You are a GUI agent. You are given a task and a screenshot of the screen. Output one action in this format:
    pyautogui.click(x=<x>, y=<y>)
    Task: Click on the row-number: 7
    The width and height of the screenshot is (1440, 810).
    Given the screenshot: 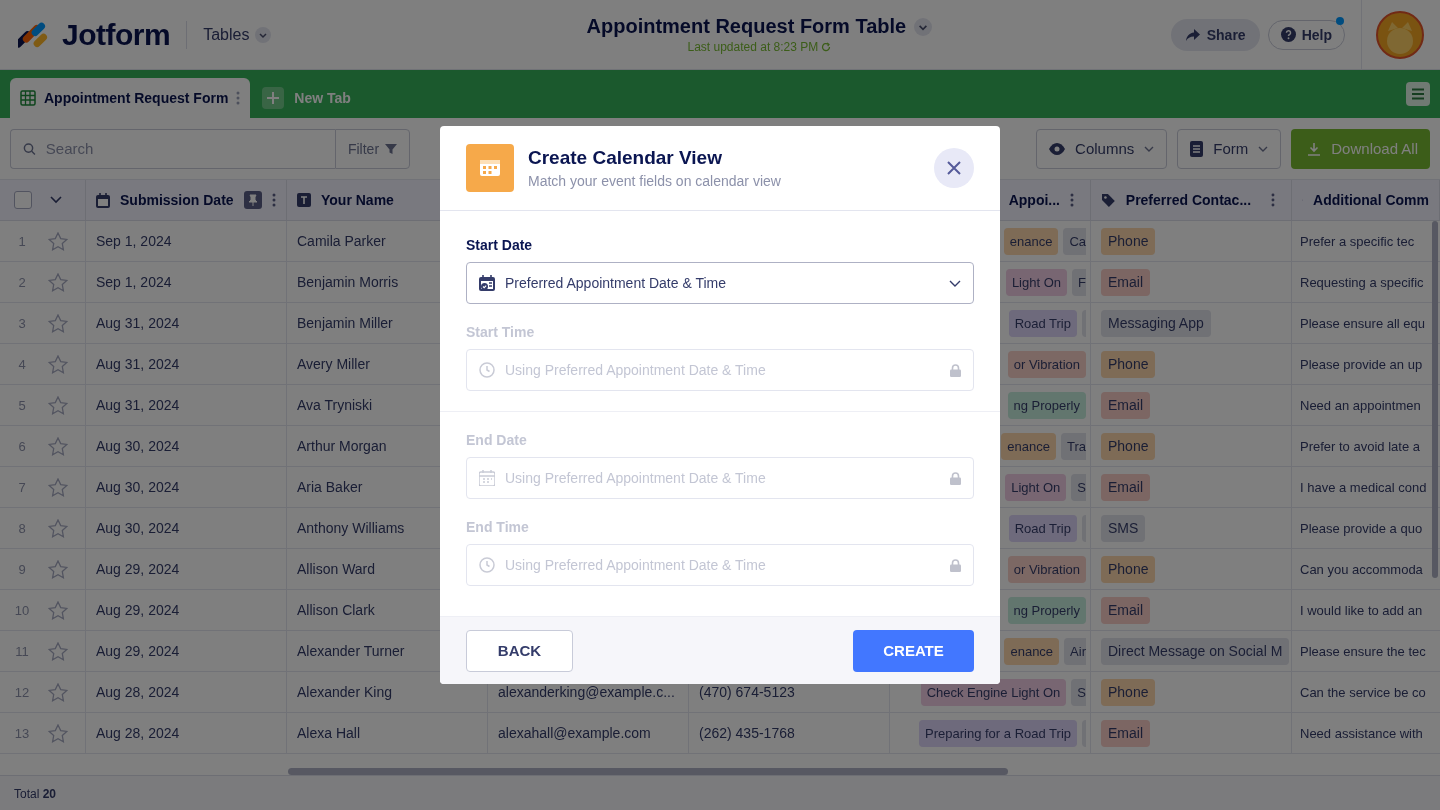 What is the action you would take?
    pyautogui.click(x=22, y=487)
    